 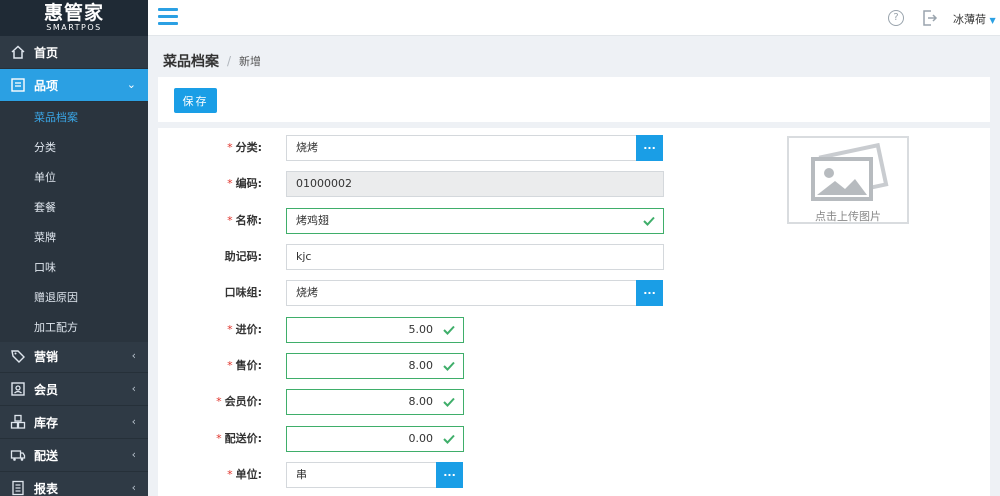 What do you see at coordinates (375, 366) in the screenshot?
I see `sale-price-field: 8.00` at bounding box center [375, 366].